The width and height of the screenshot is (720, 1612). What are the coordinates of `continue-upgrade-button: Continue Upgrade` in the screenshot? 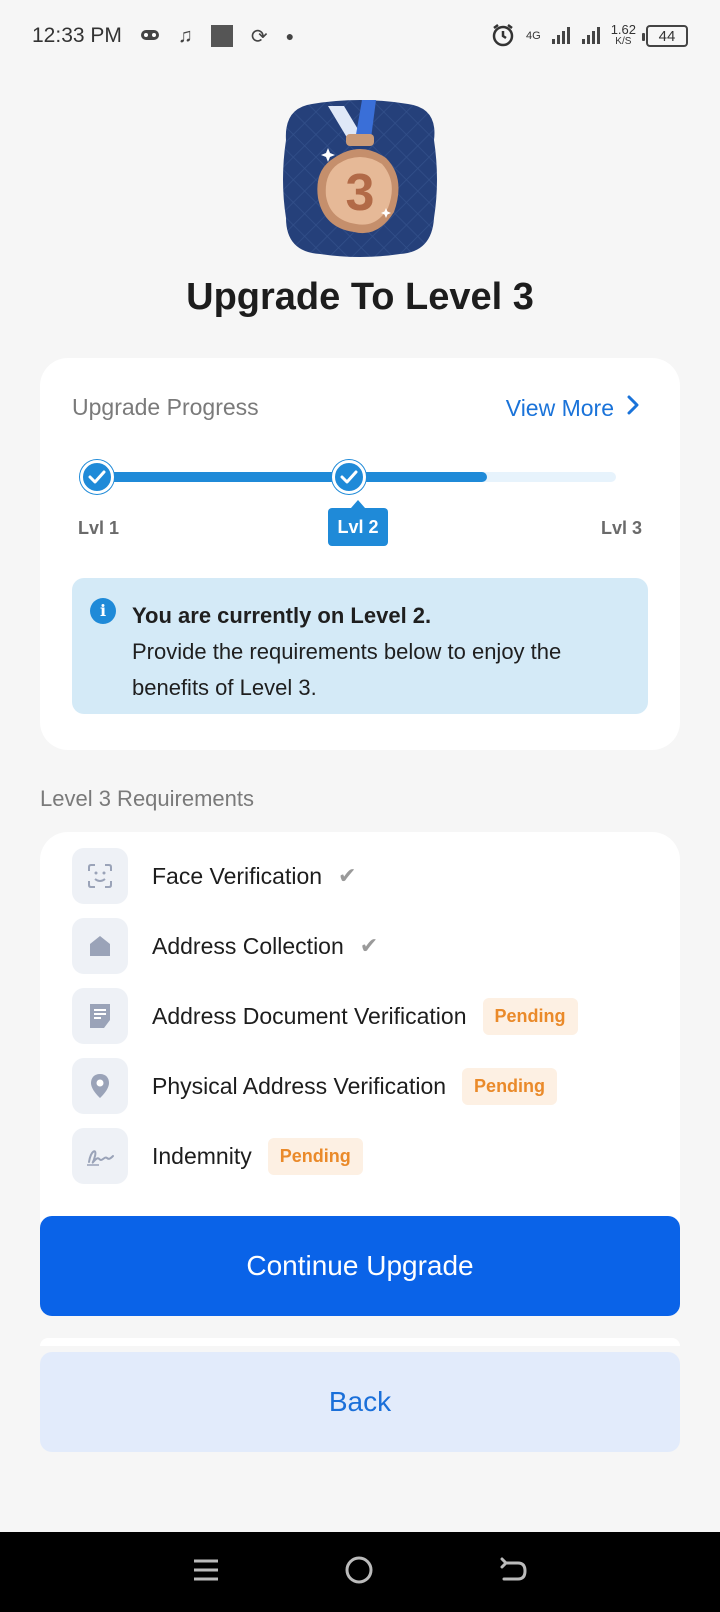 It's located at (360, 1266).